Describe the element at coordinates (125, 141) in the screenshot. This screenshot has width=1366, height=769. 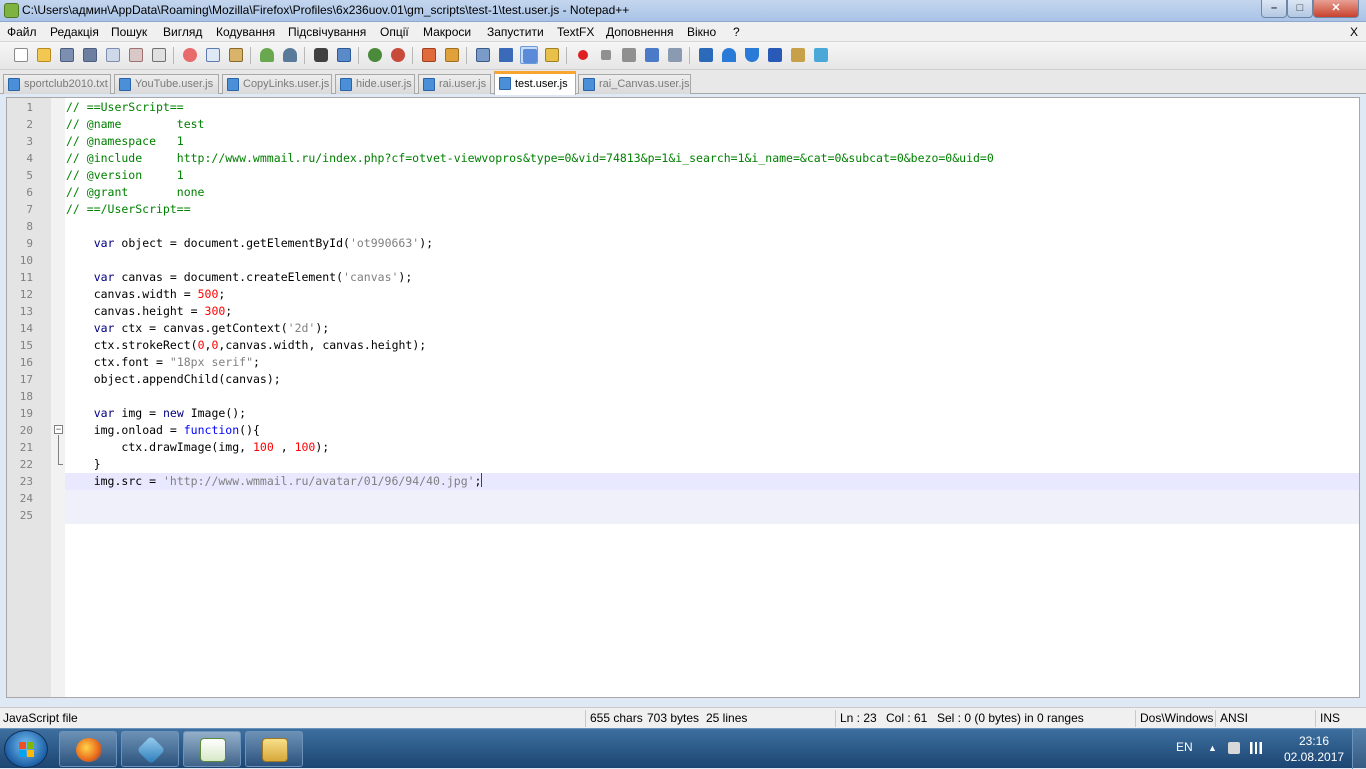
I see `code-text: // @namespace 1` at that location.